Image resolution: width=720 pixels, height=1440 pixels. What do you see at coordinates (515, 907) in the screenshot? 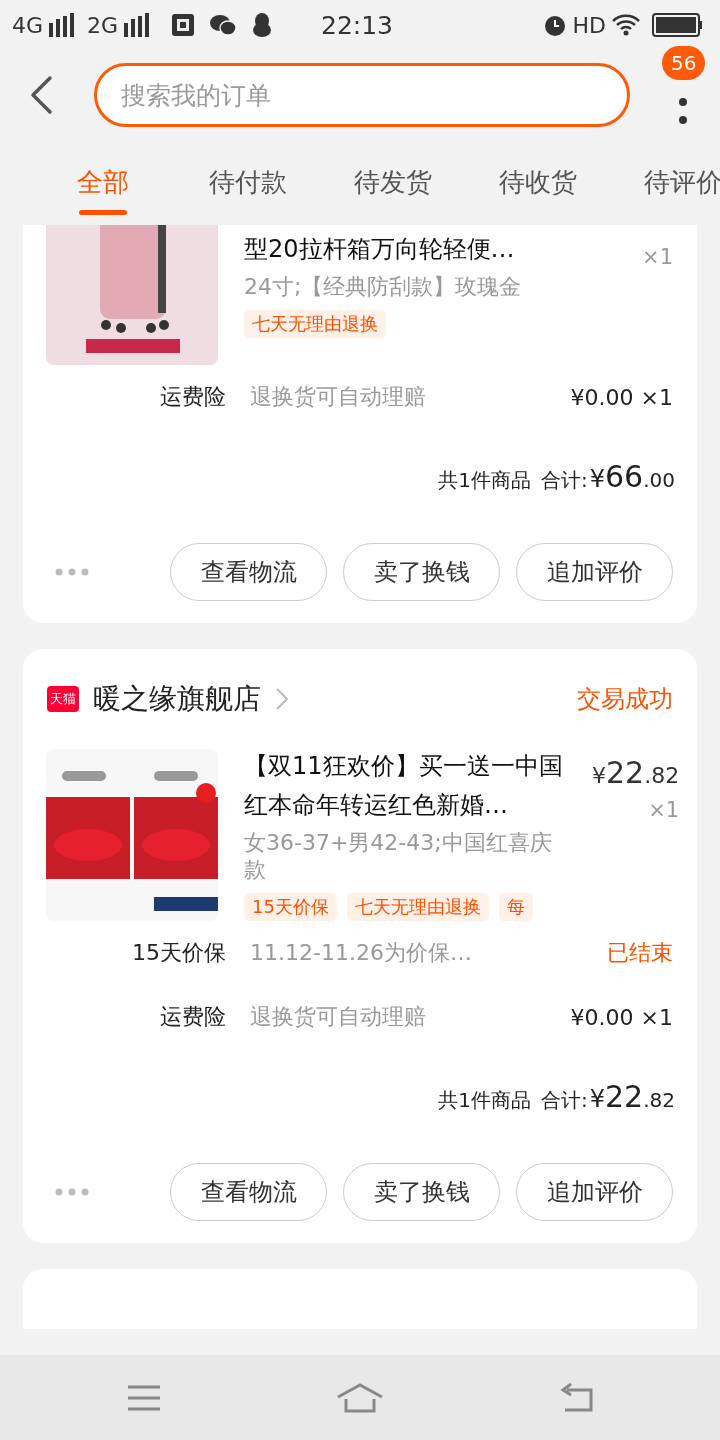
I see `service-tag: 每` at bounding box center [515, 907].